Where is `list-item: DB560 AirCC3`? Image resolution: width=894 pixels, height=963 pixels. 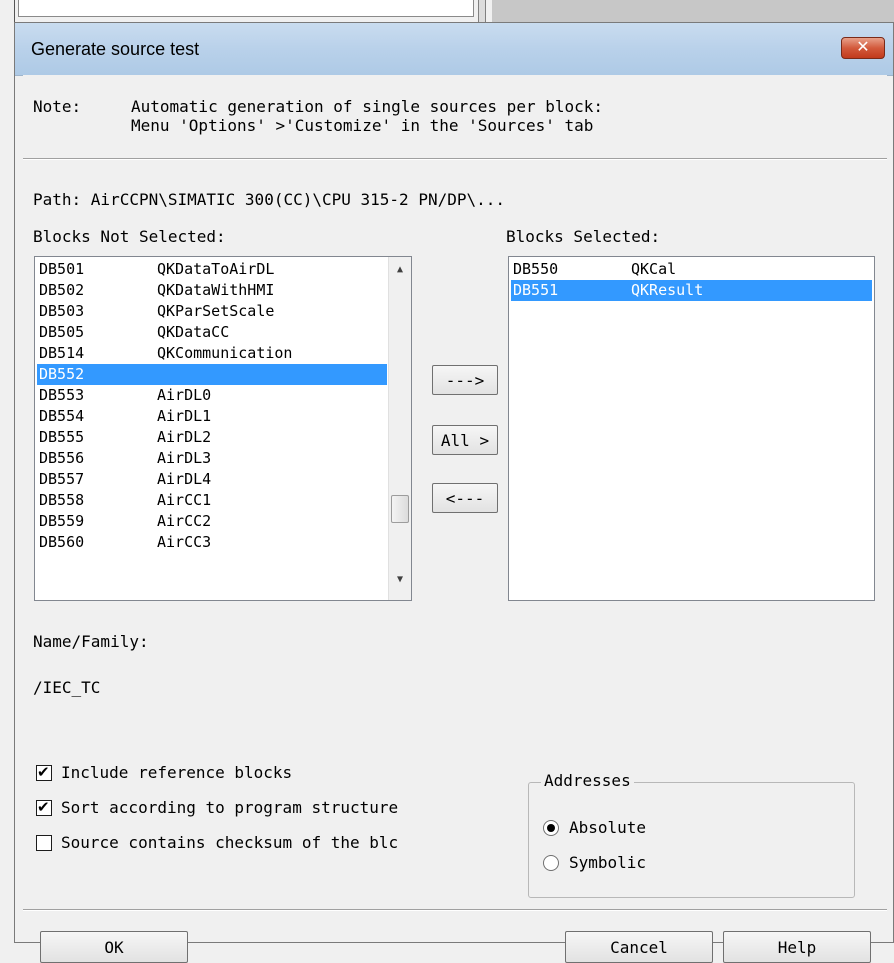 list-item: DB560 AirCC3 is located at coordinates (212, 542).